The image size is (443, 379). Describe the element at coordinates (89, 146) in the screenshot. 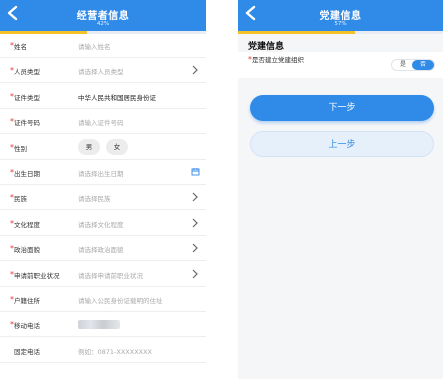

I see `gender-male-chip: 男` at that location.